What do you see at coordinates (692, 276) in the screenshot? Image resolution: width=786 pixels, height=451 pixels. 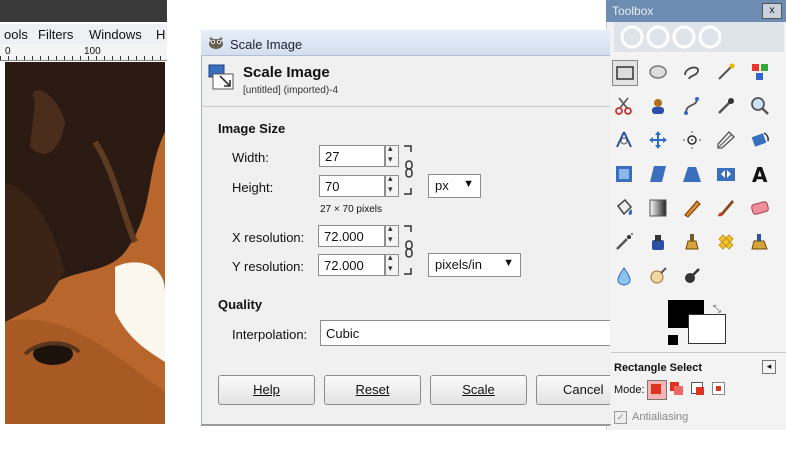 I see `dodge-burn-icon` at bounding box center [692, 276].